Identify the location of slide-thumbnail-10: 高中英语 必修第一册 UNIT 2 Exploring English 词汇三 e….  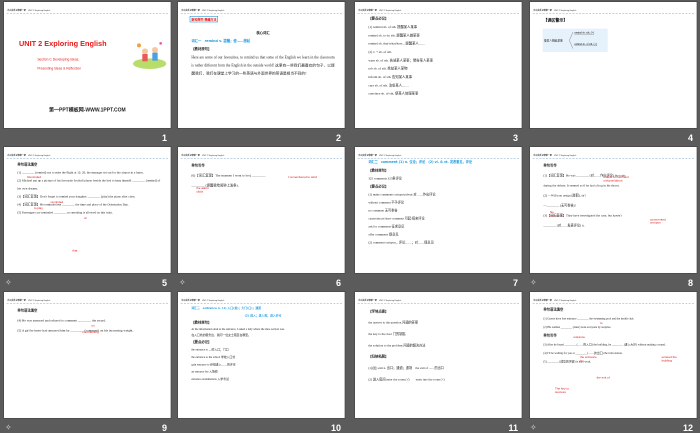
(261, 362).